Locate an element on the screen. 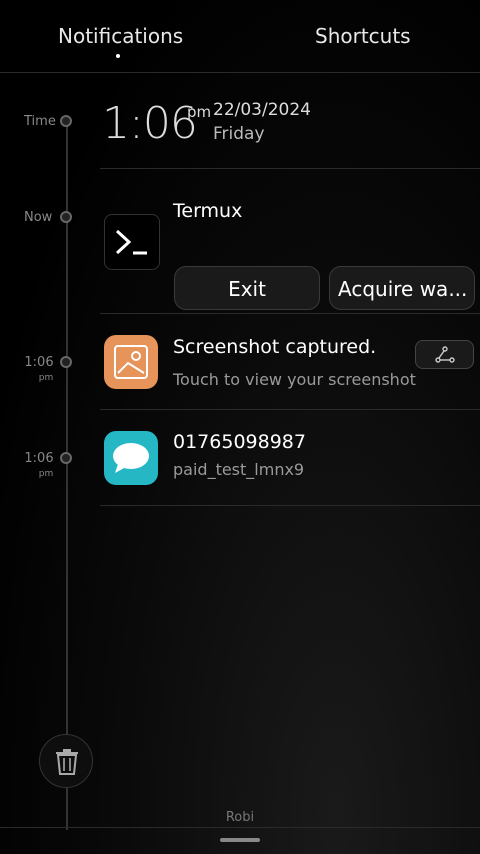 The image size is (480, 854). image-icon is located at coordinates (131, 362).